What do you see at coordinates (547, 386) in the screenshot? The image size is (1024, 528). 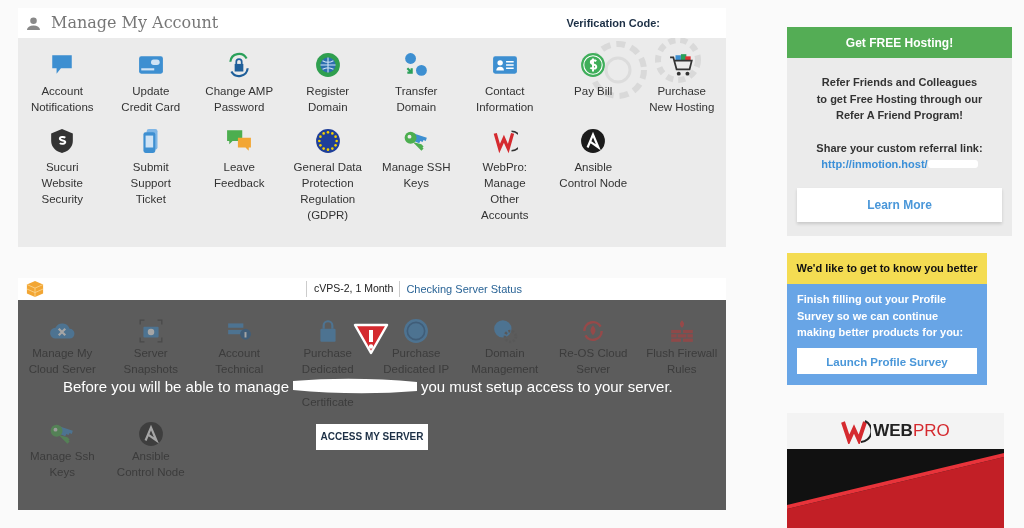 I see `notice-text: you must setup access to your server.` at bounding box center [547, 386].